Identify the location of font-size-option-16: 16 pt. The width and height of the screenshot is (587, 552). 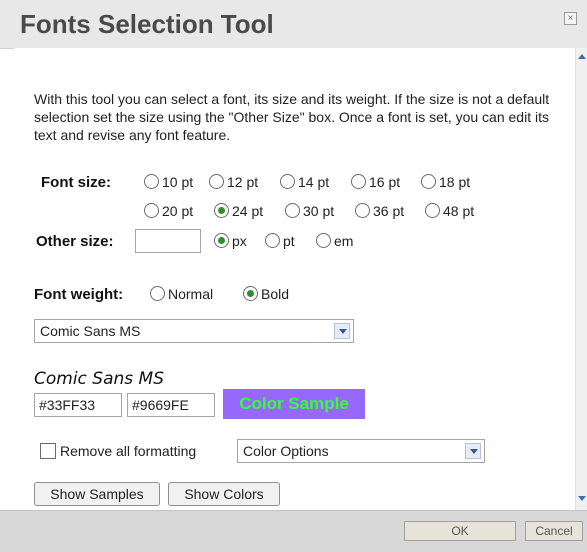
(375, 182).